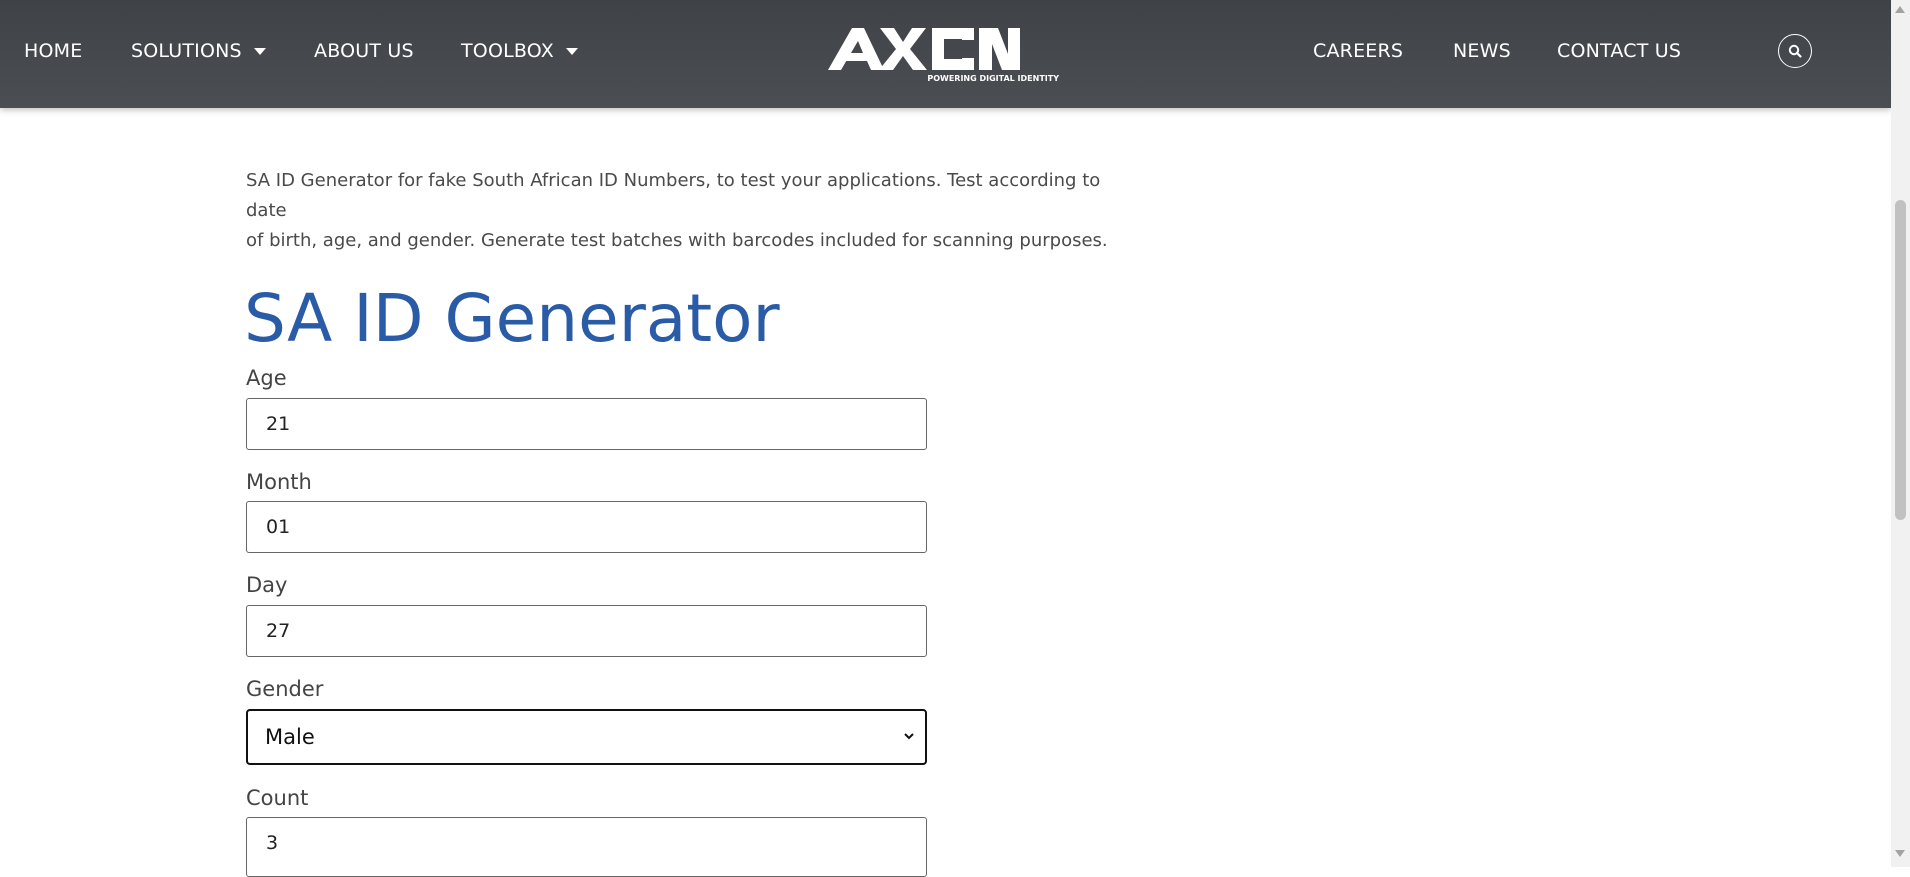  I want to click on nav-news-label: NEWS, so click(1482, 51).